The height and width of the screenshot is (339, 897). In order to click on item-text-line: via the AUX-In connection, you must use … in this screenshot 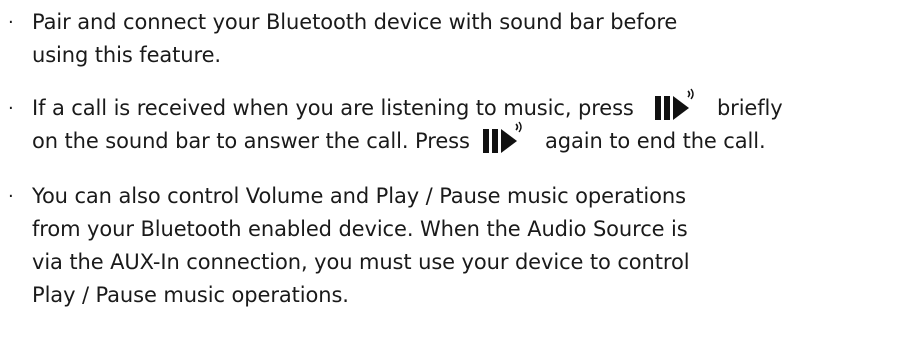, I will do `click(361, 262)`.